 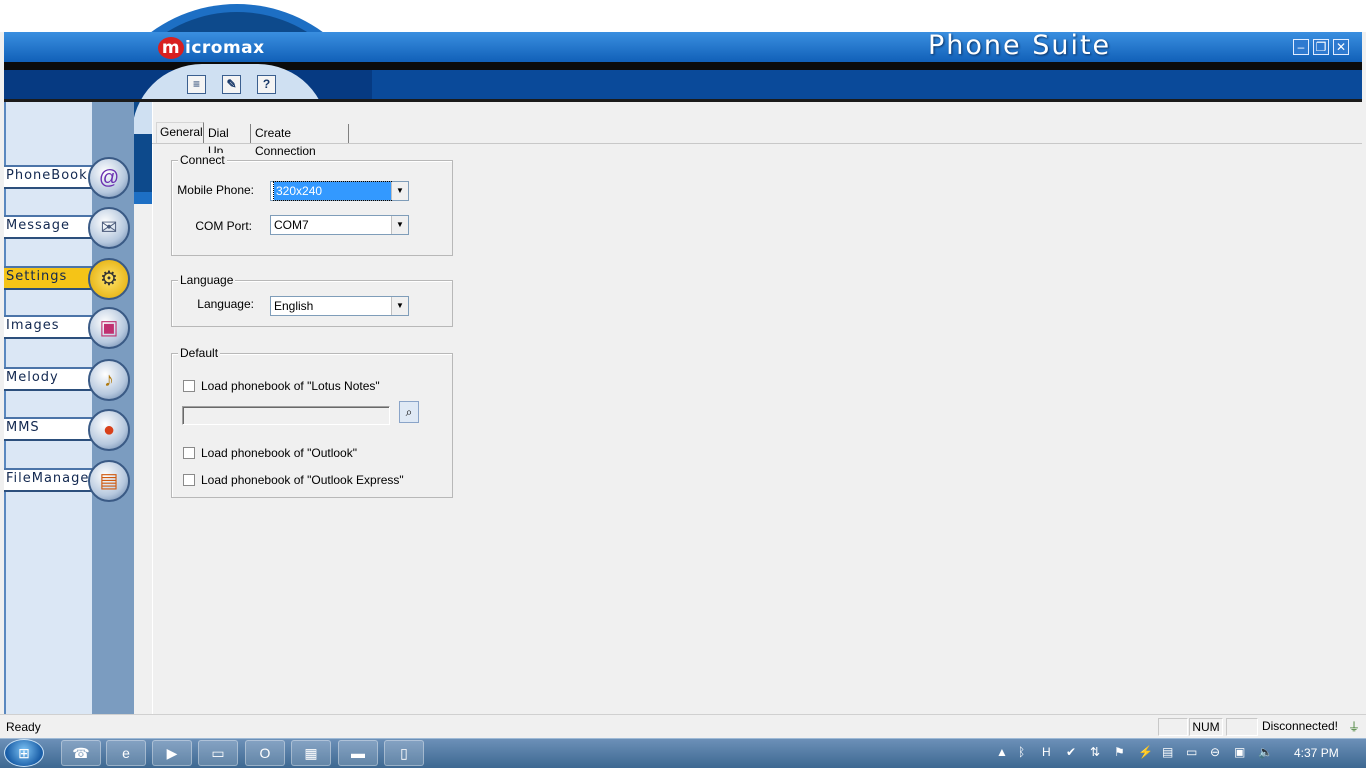 I want to click on status-connection: Disconnected!, so click(x=1300, y=726).